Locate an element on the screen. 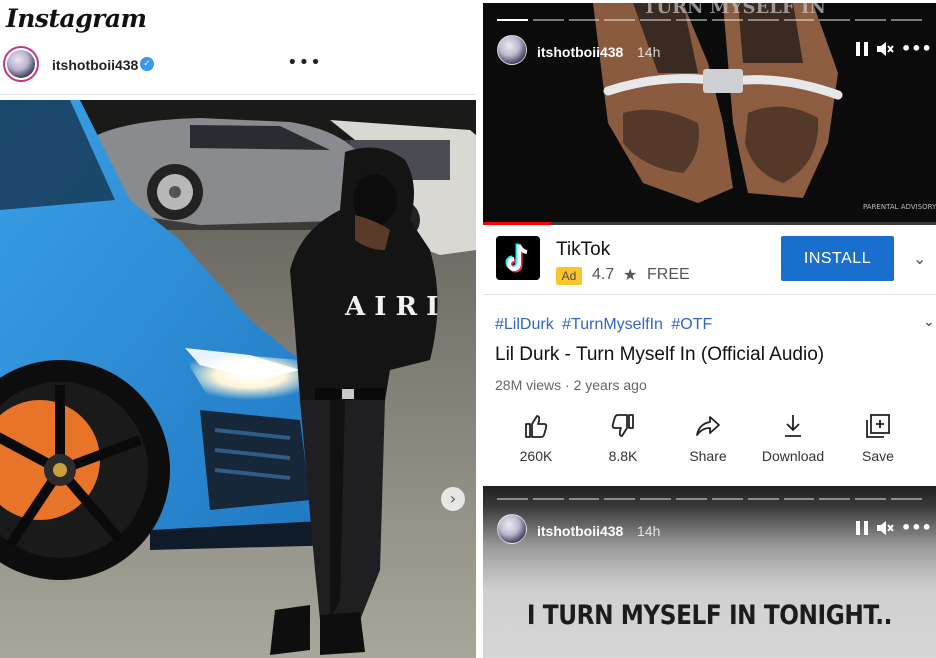 Image resolution: width=936 pixels, height=658 pixels. svg-text: PARENTAL ADVISORY is located at coordinates (899, 207).